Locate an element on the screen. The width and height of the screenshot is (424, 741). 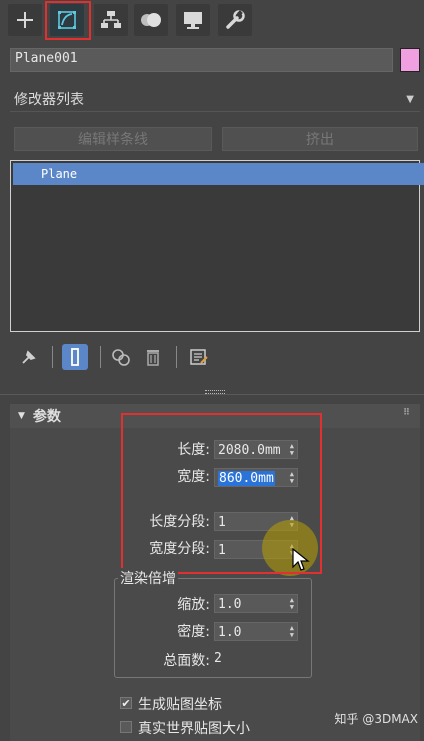
plus-icon is located at coordinates (25, 20).